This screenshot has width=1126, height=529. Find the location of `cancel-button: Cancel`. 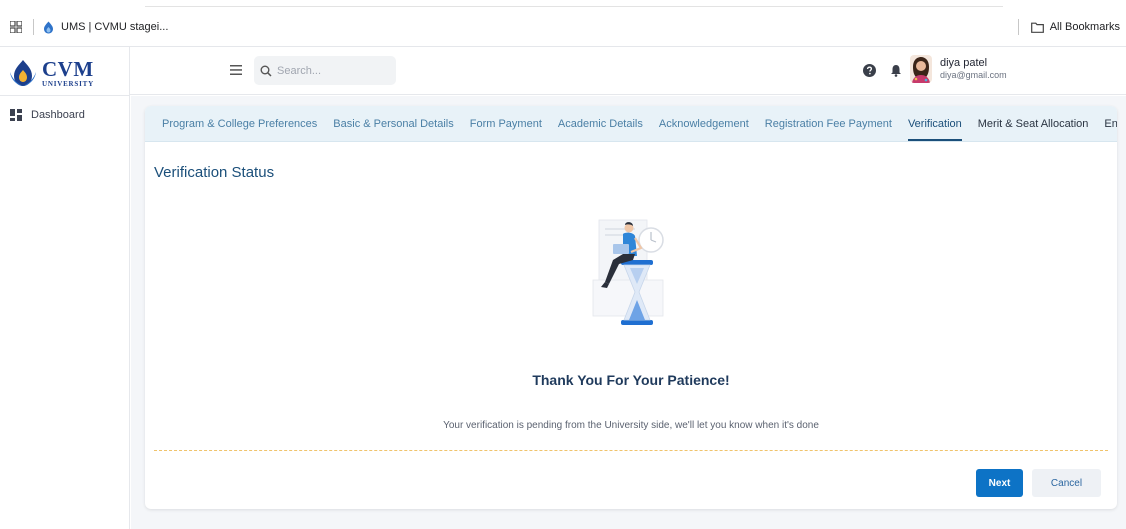

cancel-button: Cancel is located at coordinates (1066, 483).